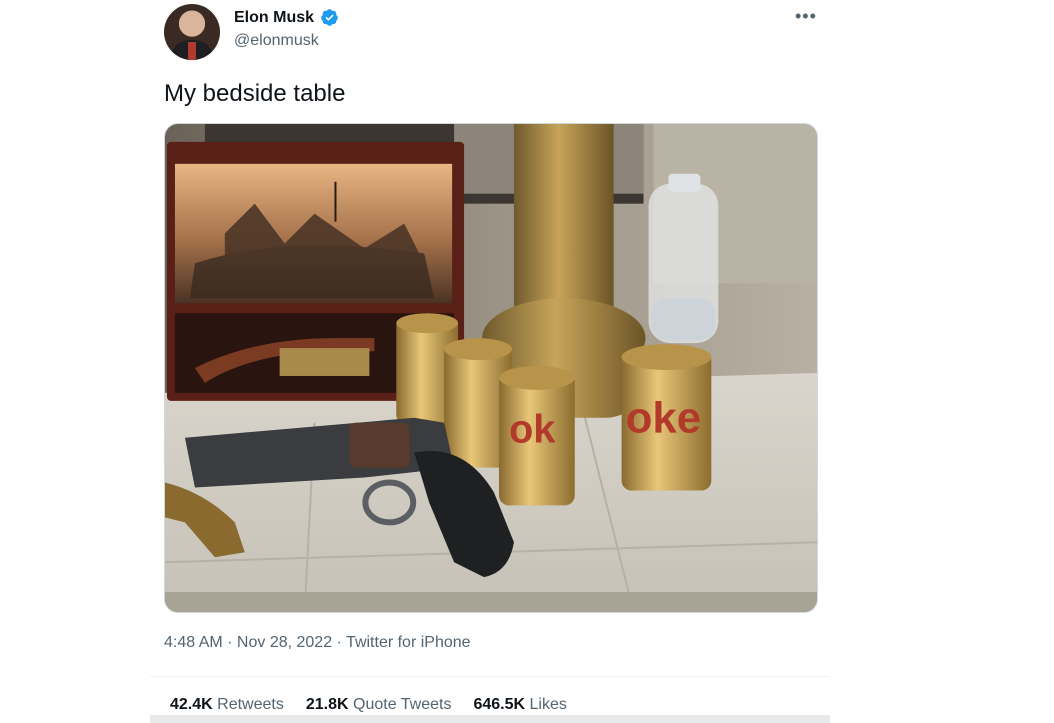  What do you see at coordinates (192, 51) in the screenshot?
I see `avatar-shirt` at bounding box center [192, 51].